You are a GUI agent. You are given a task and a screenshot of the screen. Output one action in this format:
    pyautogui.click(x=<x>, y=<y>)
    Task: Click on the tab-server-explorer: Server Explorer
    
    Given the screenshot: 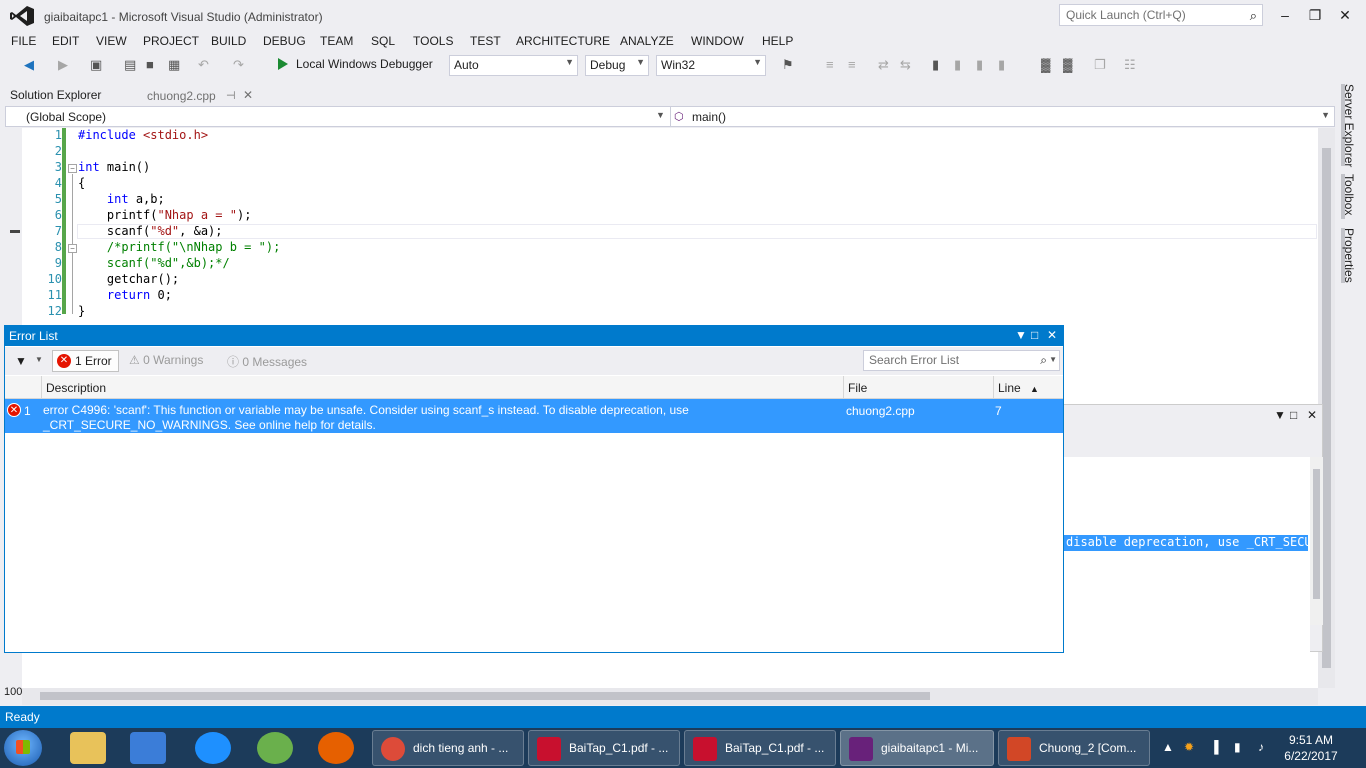 What is the action you would take?
    pyautogui.click(x=1349, y=125)
    